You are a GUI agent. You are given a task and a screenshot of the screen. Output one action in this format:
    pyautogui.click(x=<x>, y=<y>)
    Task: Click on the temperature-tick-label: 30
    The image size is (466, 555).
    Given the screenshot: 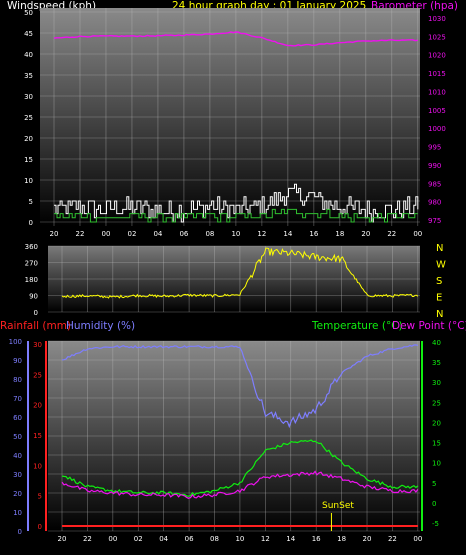 What is the action you would take?
    pyautogui.click(x=436, y=383)
    